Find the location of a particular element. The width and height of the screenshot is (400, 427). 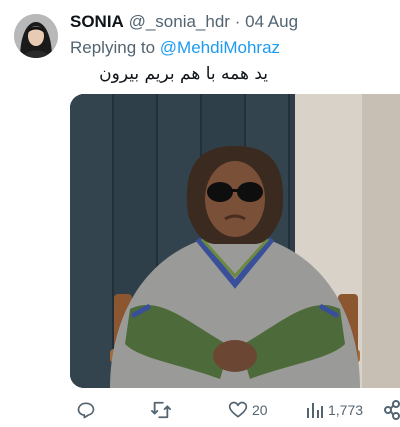

share-button is located at coordinates (392, 410).